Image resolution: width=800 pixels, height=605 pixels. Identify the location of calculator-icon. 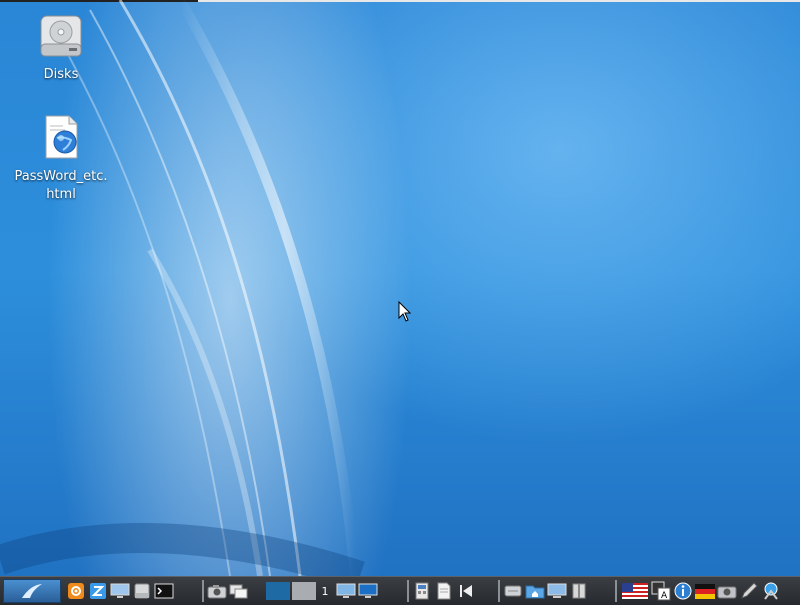
(422, 591).